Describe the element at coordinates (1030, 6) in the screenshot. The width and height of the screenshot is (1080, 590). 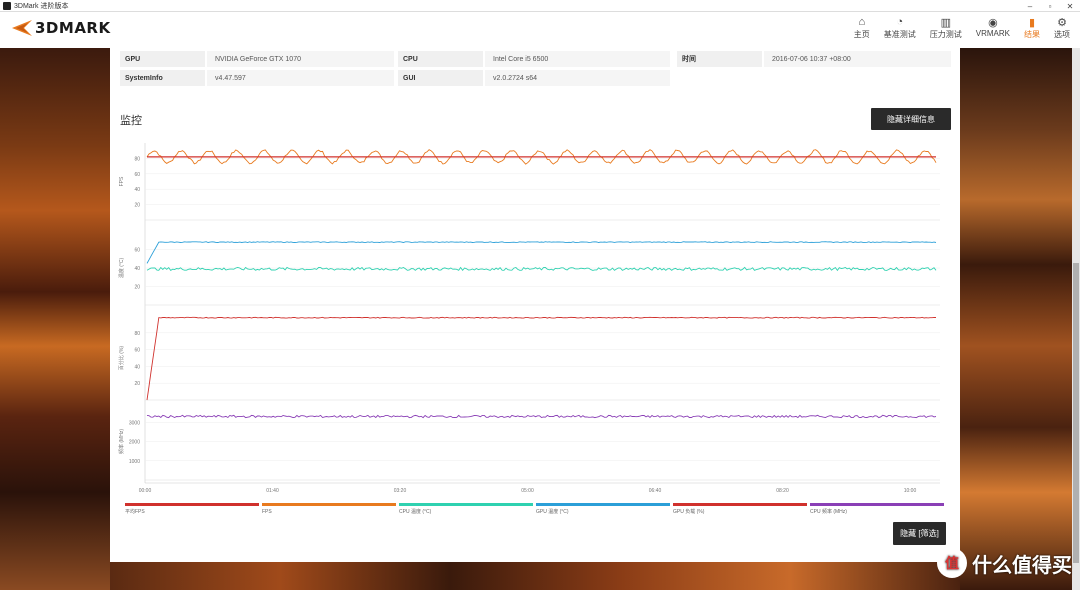
I see `minimize-icon: –` at that location.